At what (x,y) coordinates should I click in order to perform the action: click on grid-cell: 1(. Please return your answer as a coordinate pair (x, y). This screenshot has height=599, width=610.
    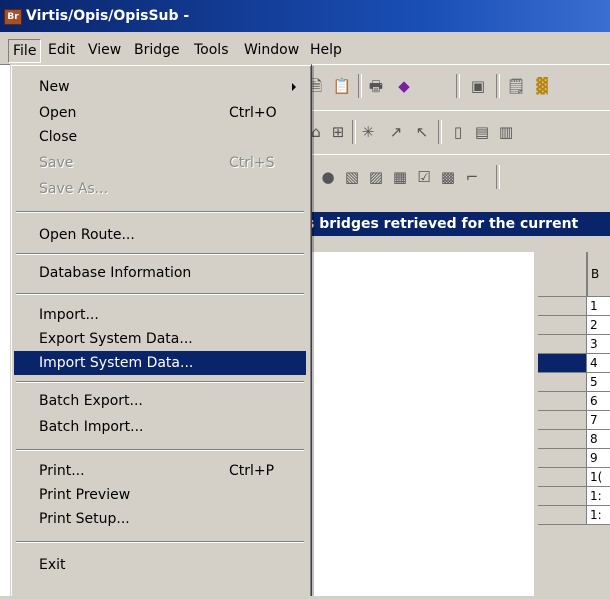
    Looking at the image, I should click on (598, 477).